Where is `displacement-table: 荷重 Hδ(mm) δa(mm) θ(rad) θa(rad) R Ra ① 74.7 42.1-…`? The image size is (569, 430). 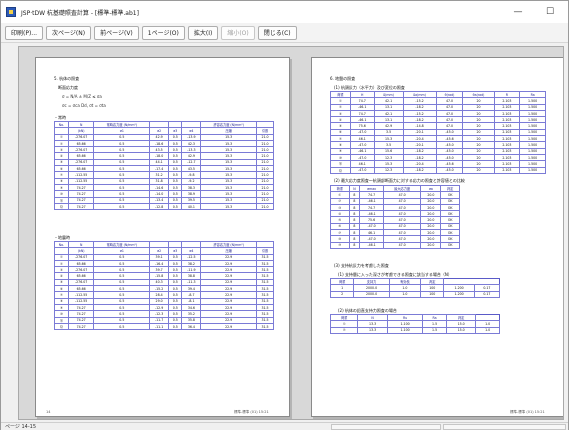
displacement-table: 荷重 Hδ(mm) δa(mm) θ(rad) θa(rad) R Ra ① 74.7 42.1-… is located at coordinates (438, 132).